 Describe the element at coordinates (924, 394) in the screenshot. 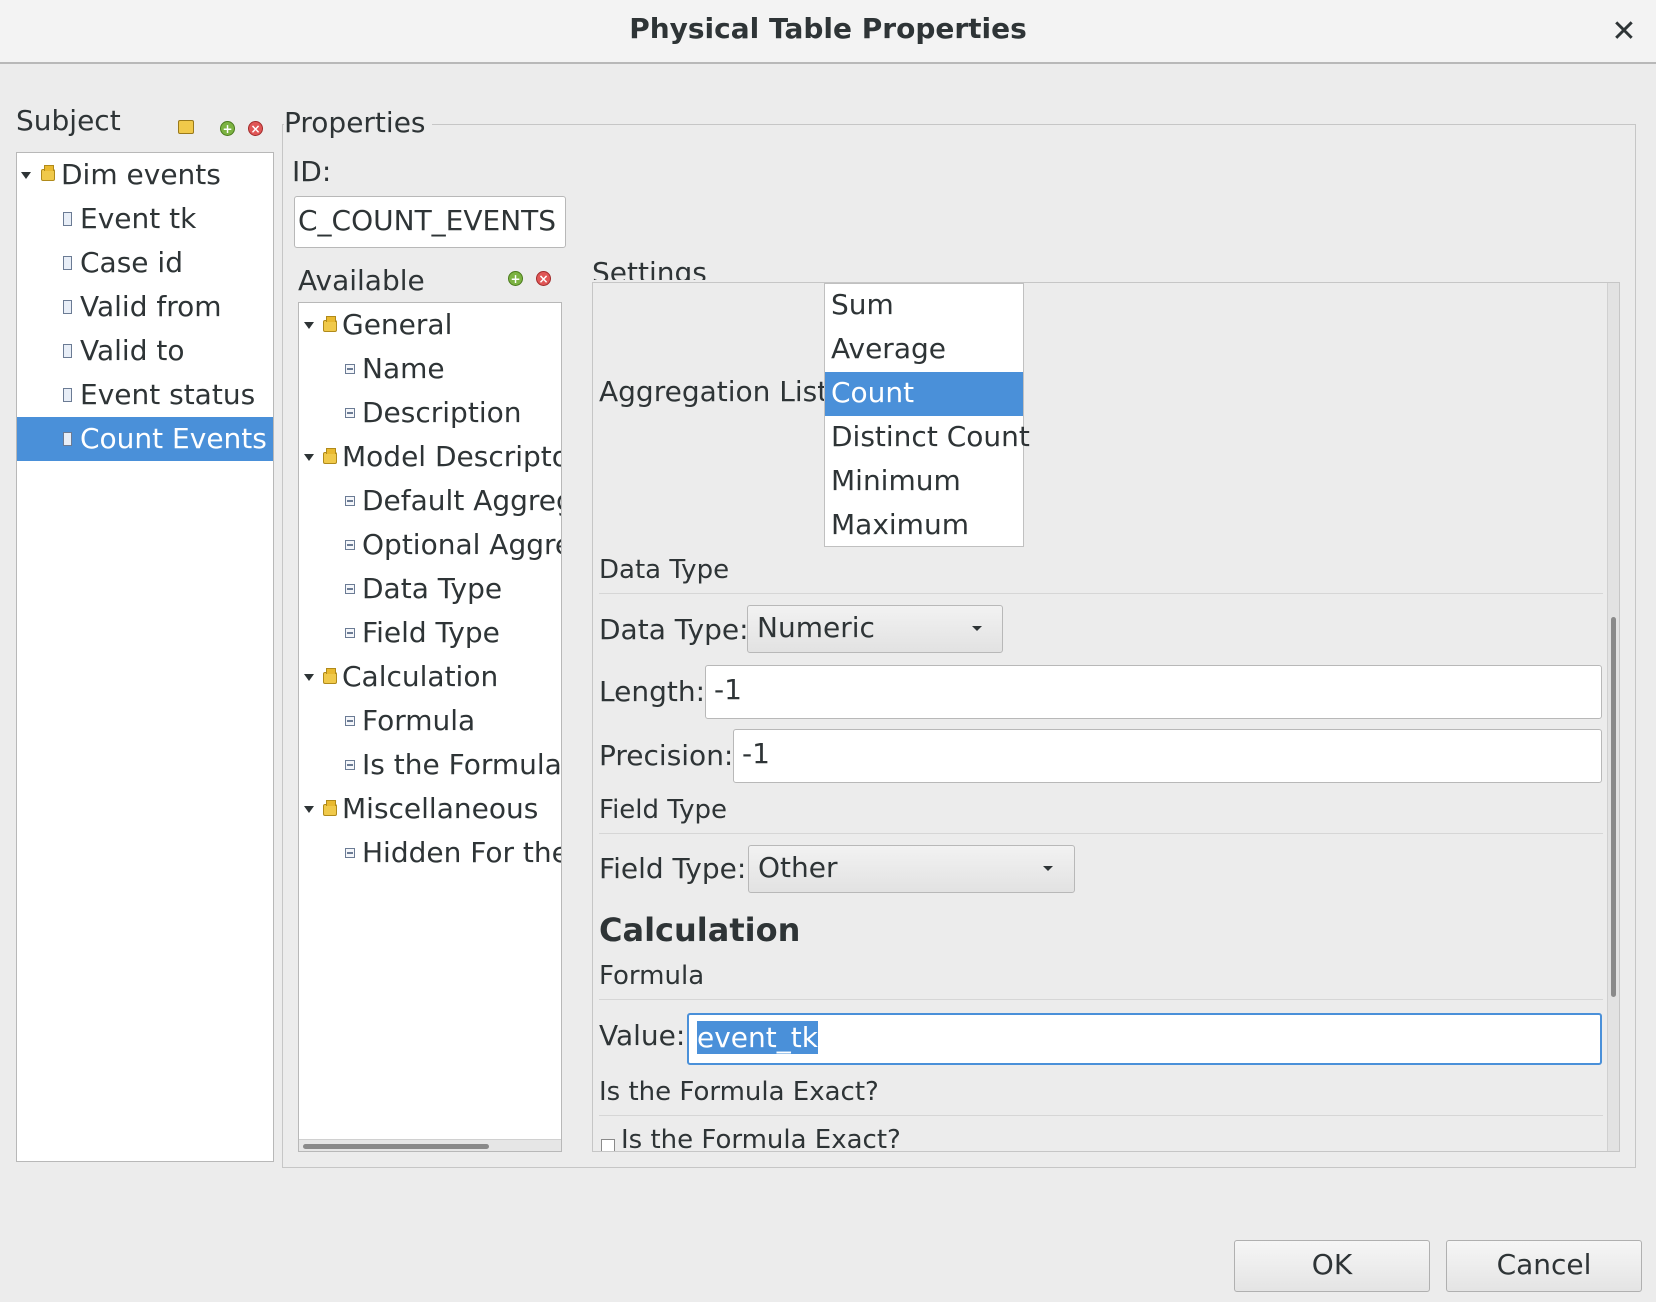

I see `aggregation-option-count: Count` at that location.